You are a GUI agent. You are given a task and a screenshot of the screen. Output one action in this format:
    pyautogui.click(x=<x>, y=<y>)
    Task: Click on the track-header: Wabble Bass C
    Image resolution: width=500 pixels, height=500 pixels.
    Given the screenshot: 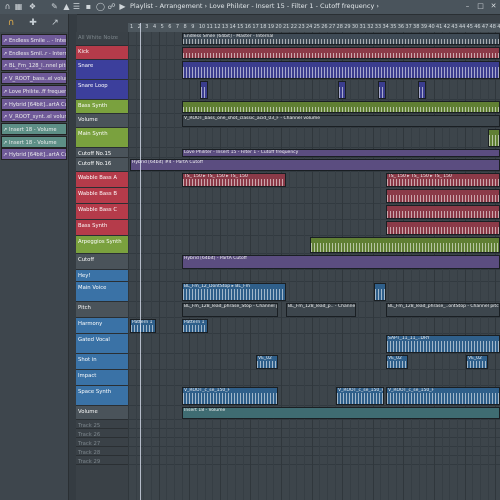 What is the action you would take?
    pyautogui.click(x=102, y=212)
    